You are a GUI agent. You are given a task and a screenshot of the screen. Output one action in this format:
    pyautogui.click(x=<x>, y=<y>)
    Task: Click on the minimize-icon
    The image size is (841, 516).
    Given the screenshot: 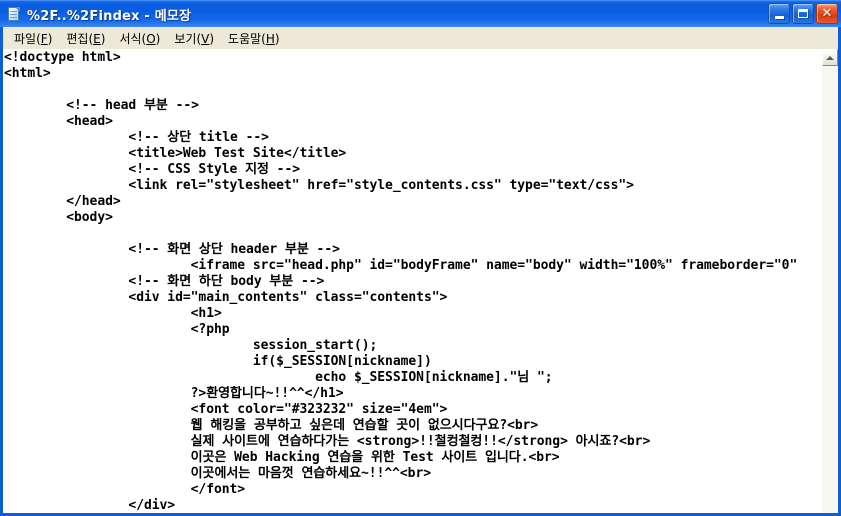 What is the action you would take?
    pyautogui.click(x=779, y=17)
    